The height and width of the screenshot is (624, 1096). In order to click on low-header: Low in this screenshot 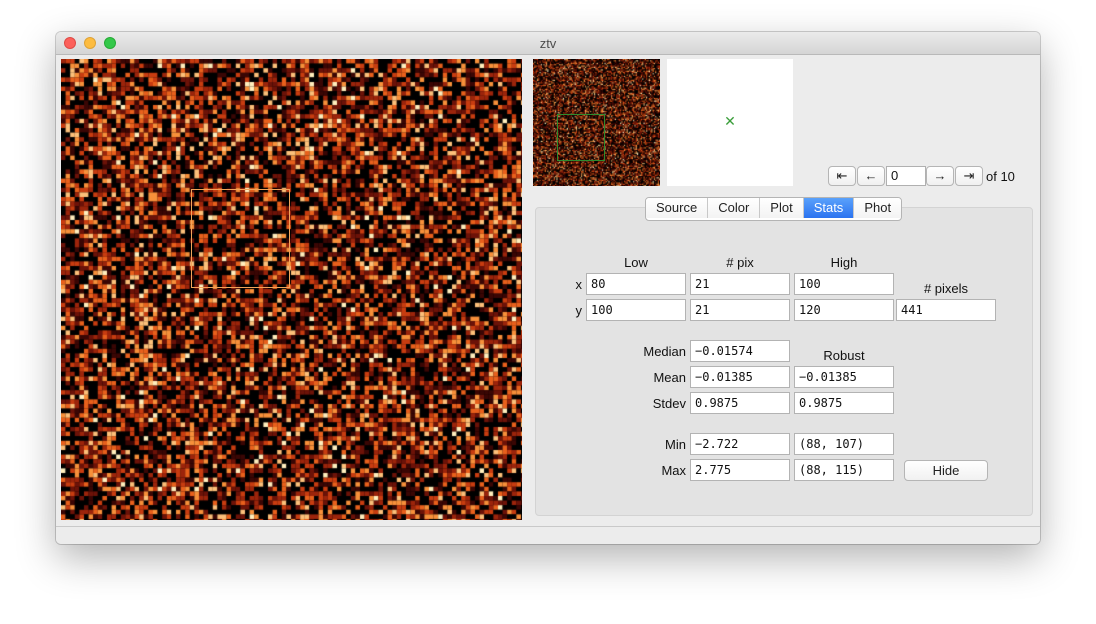, I will do `click(636, 262)`.